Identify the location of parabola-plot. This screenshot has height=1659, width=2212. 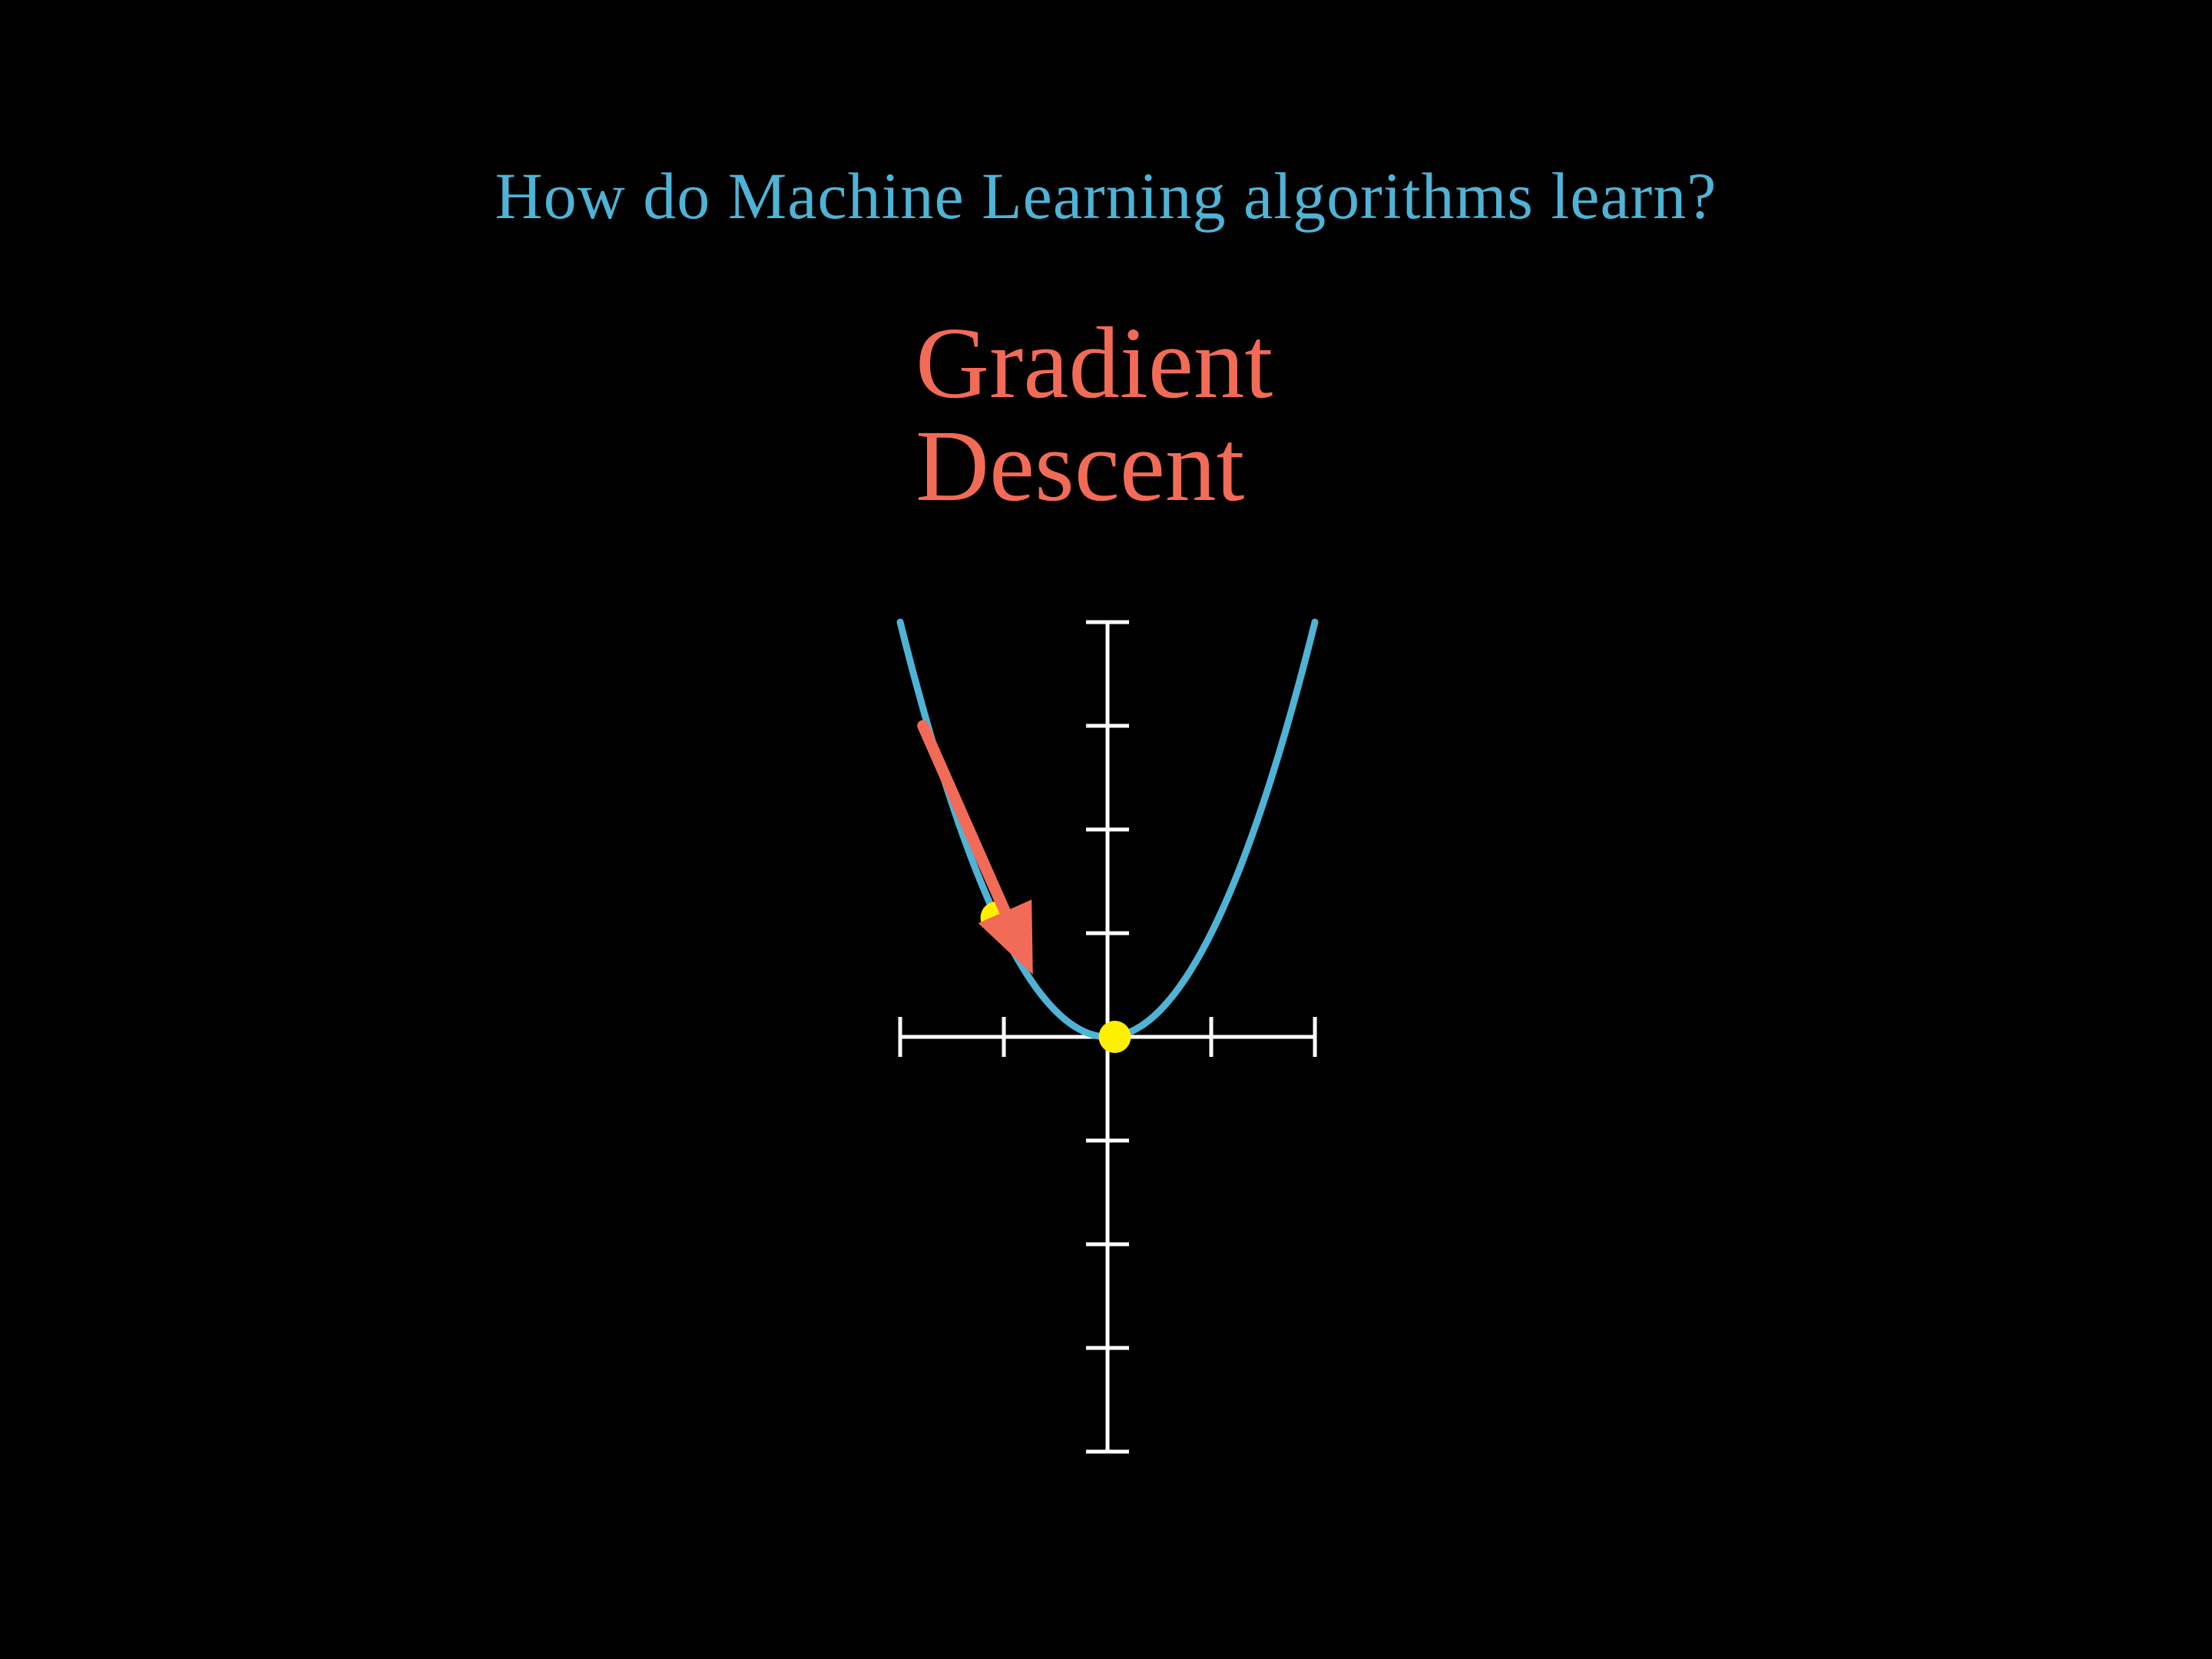
(1108, 1036).